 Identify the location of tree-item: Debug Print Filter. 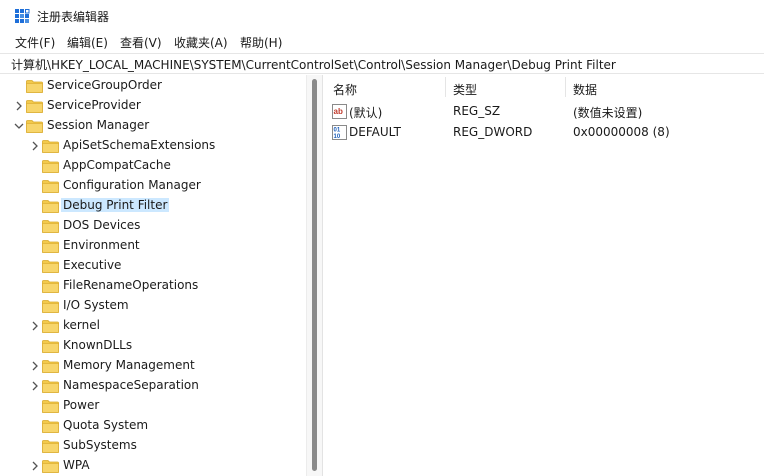
(153, 206).